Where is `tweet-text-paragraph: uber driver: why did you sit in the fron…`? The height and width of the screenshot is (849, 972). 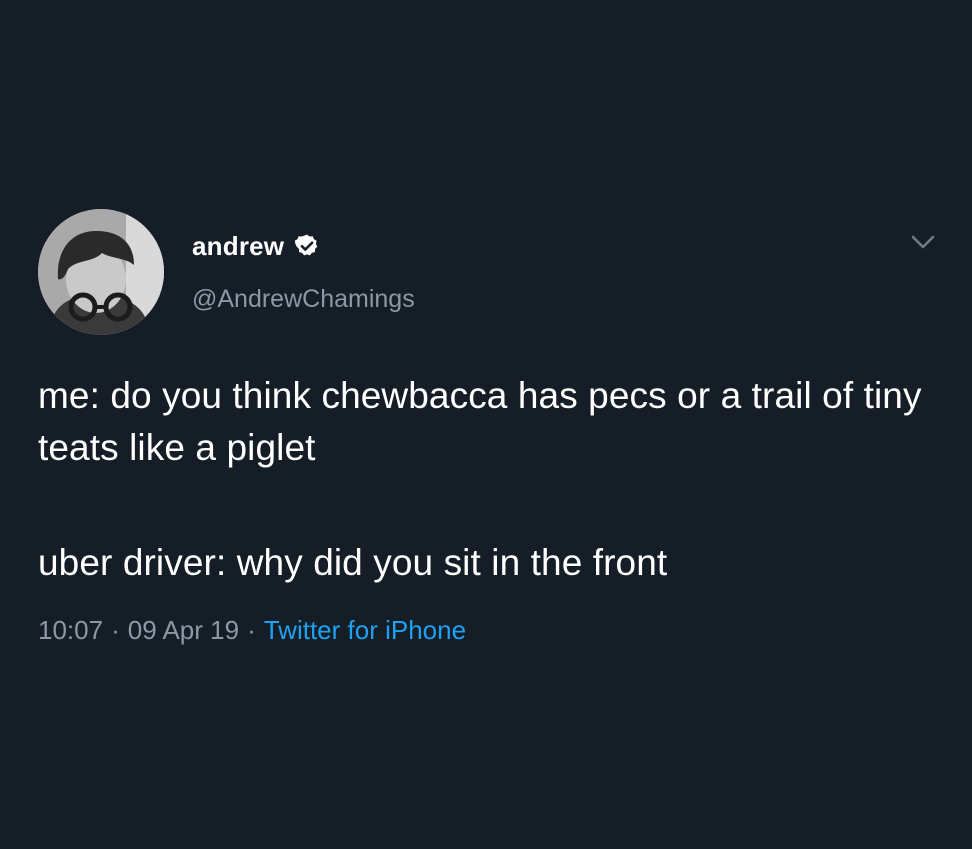
tweet-text-paragraph: uber driver: why did you sit in the fron… is located at coordinates (353, 562).